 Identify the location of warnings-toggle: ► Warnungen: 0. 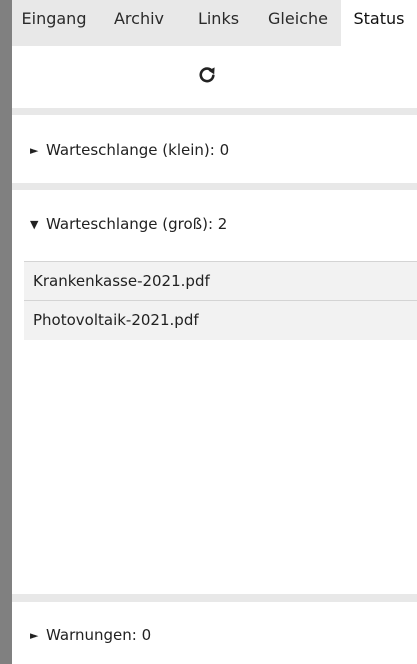
(90, 635).